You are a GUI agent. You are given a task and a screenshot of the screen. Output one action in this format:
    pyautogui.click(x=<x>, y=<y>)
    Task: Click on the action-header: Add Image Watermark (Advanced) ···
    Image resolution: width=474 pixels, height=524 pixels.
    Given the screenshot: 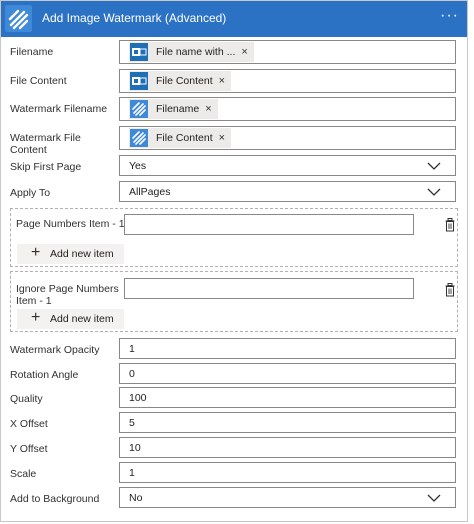 What is the action you would take?
    pyautogui.click(x=234, y=19)
    